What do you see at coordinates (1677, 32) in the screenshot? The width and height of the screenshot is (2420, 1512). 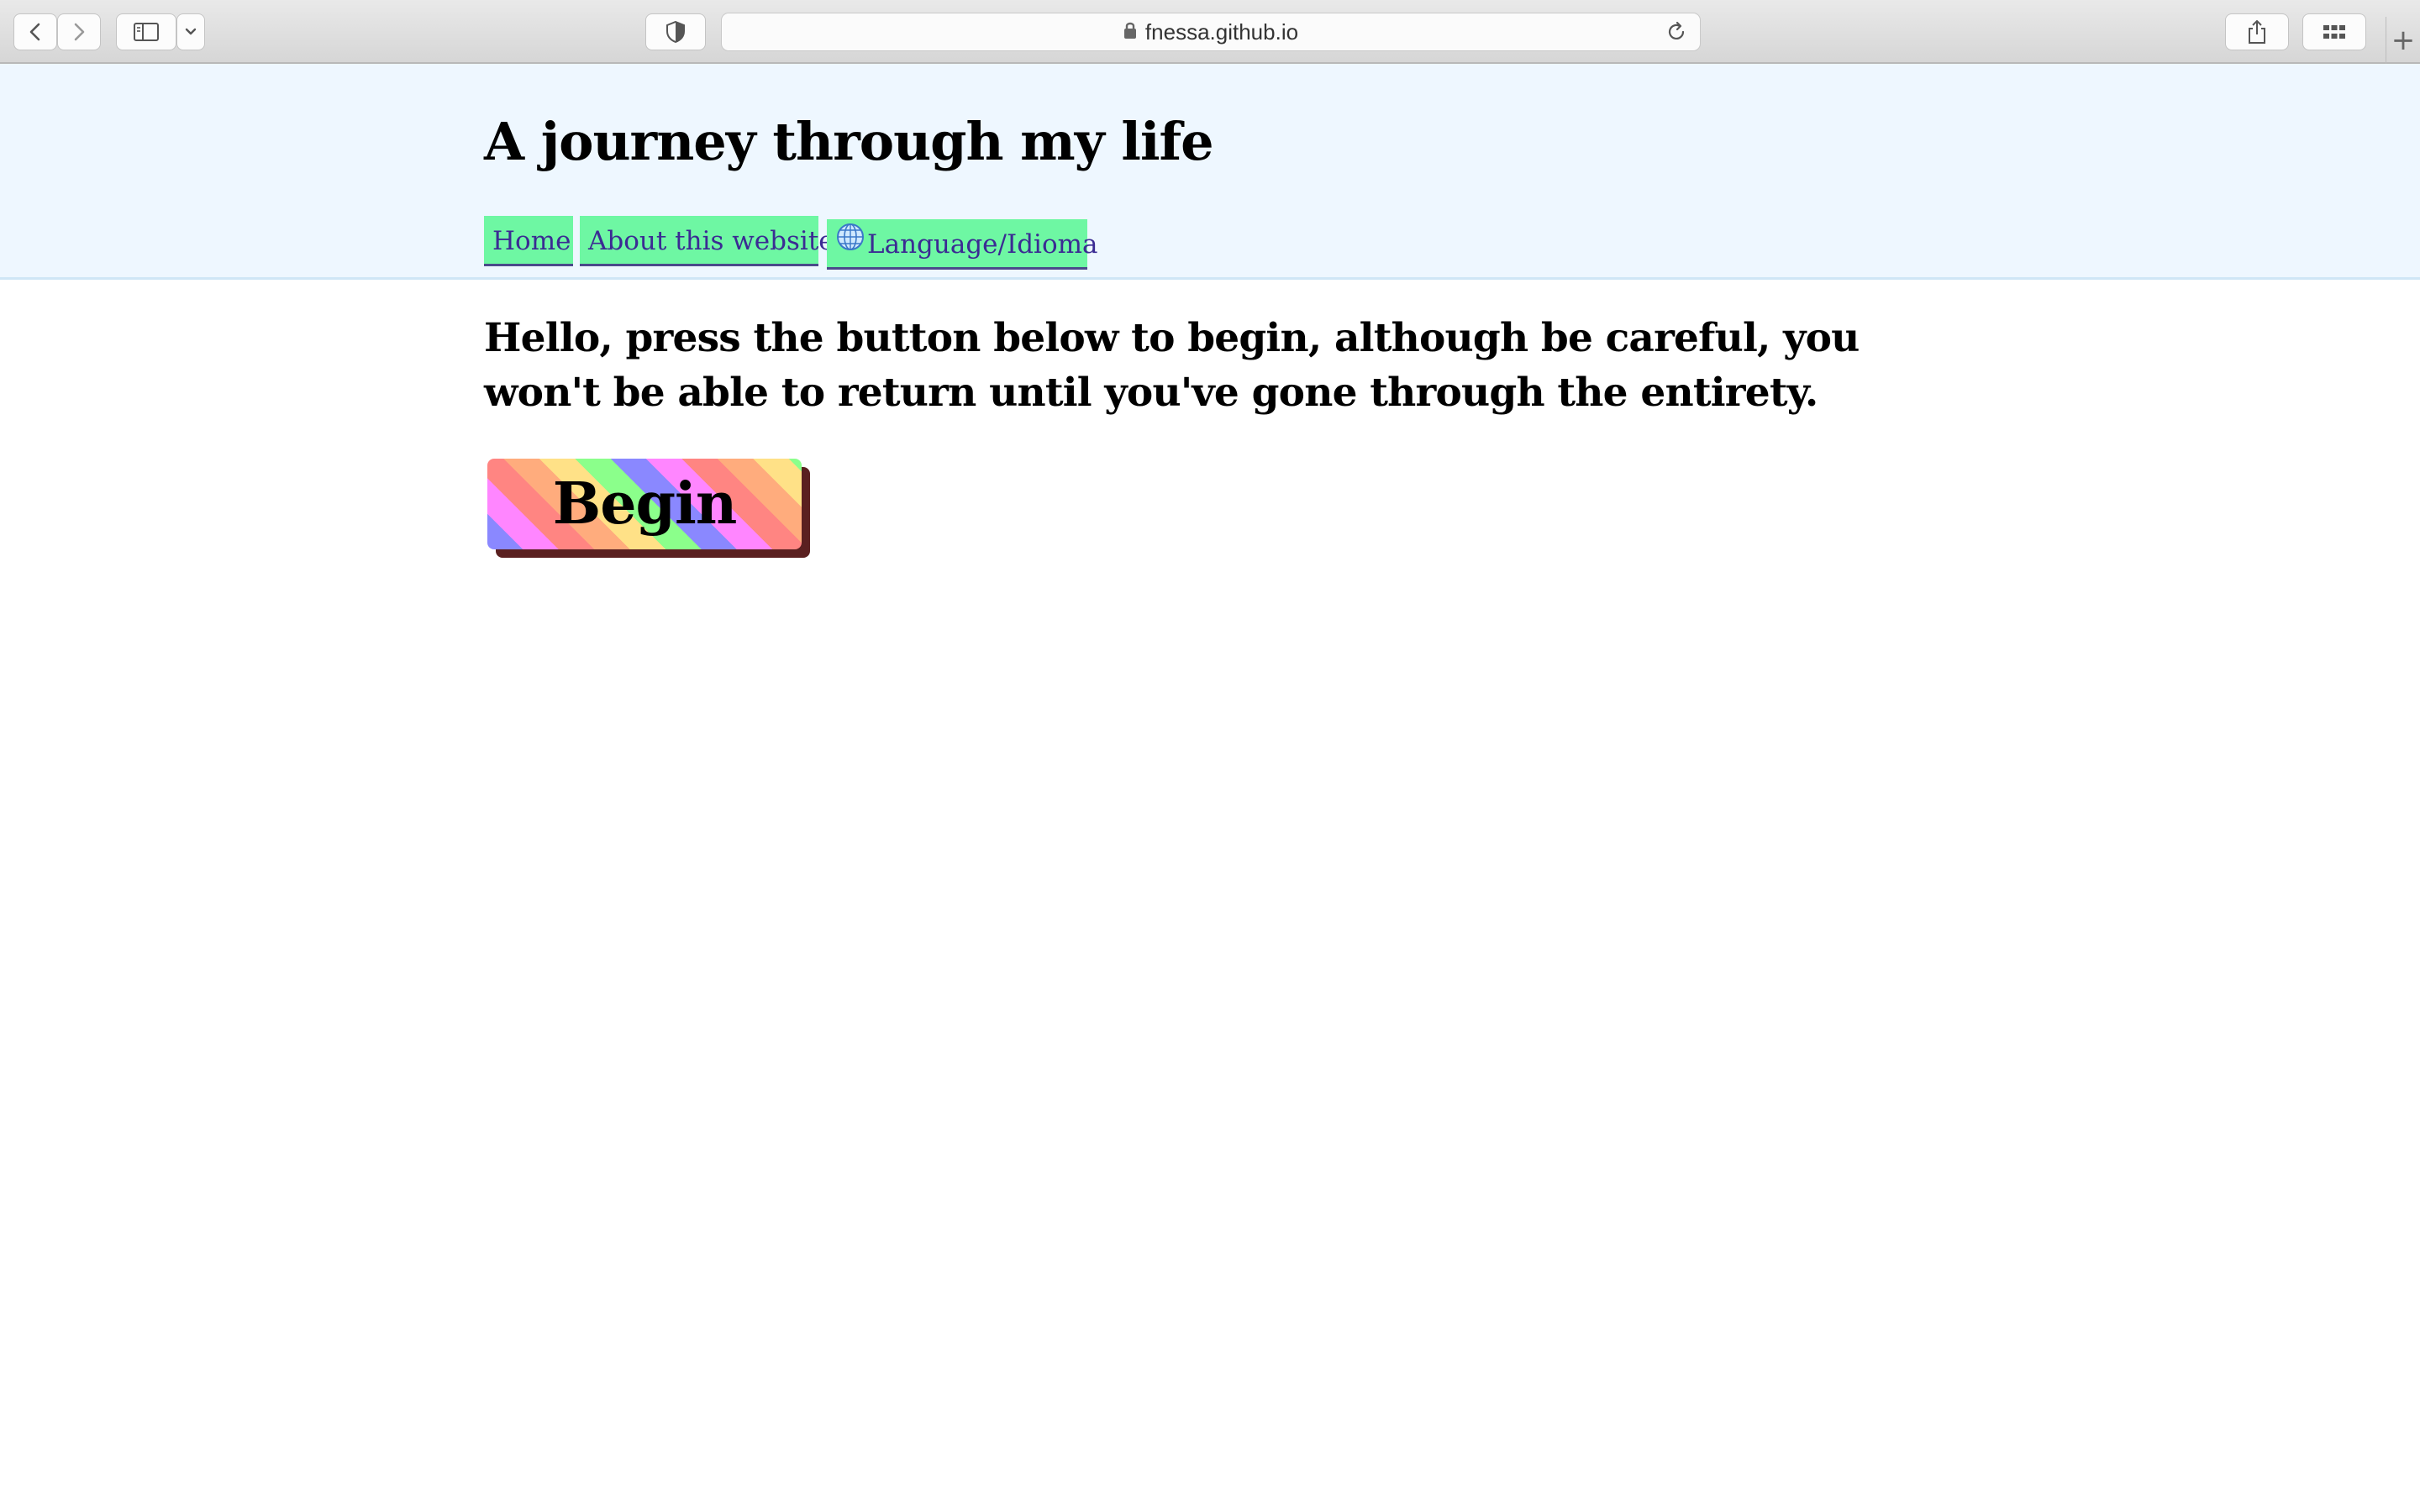 I see `reload-icon` at bounding box center [1677, 32].